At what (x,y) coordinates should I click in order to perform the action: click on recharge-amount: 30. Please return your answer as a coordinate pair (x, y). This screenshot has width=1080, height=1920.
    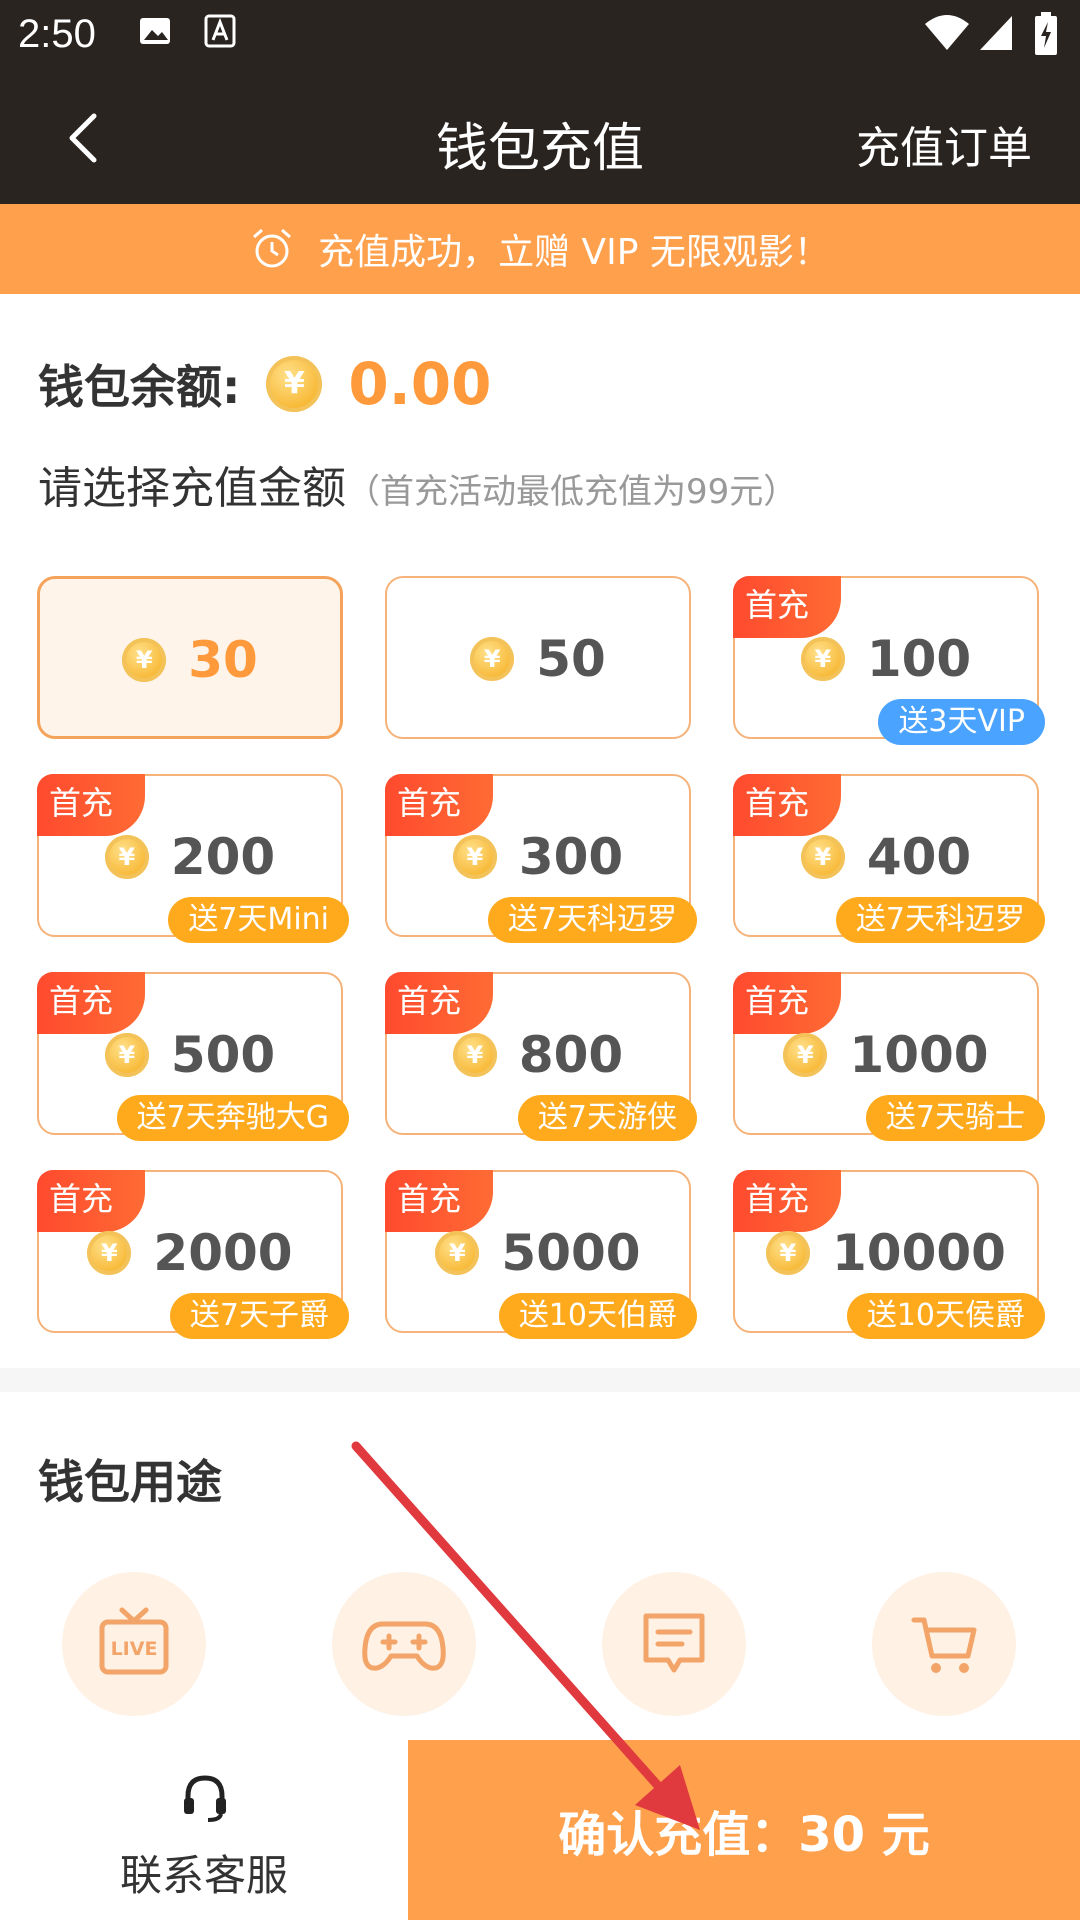
    Looking at the image, I should click on (223, 660).